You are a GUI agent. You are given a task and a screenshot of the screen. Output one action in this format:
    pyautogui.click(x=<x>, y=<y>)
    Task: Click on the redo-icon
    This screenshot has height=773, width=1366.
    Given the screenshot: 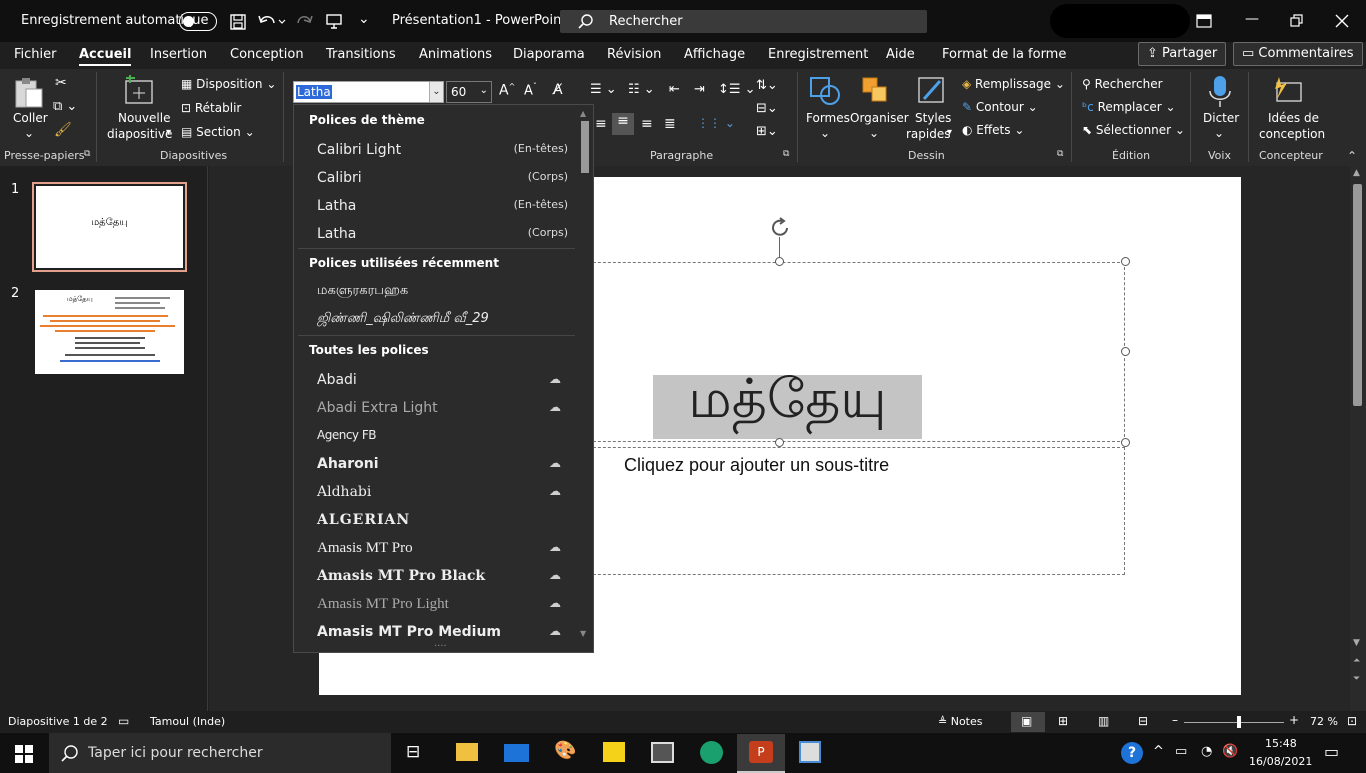 What is the action you would take?
    pyautogui.click(x=305, y=21)
    